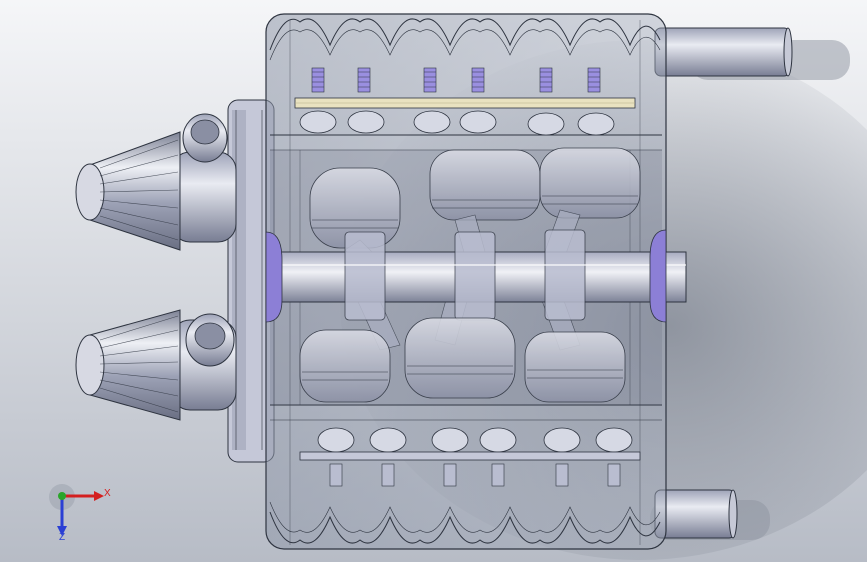 This screenshot has width=867, height=562. I want to click on coordinate-triad: X Z, so click(79, 514).